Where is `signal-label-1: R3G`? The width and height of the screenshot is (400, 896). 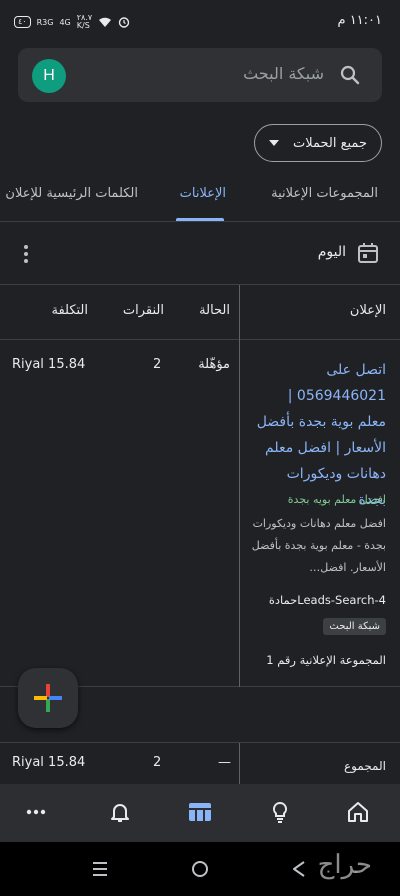 signal-label-1: R3G is located at coordinates (45, 22).